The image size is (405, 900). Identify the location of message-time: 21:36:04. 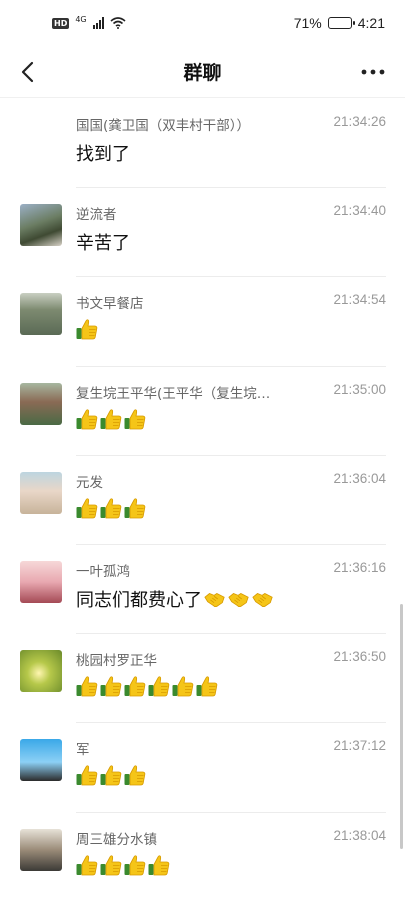
(359, 478).